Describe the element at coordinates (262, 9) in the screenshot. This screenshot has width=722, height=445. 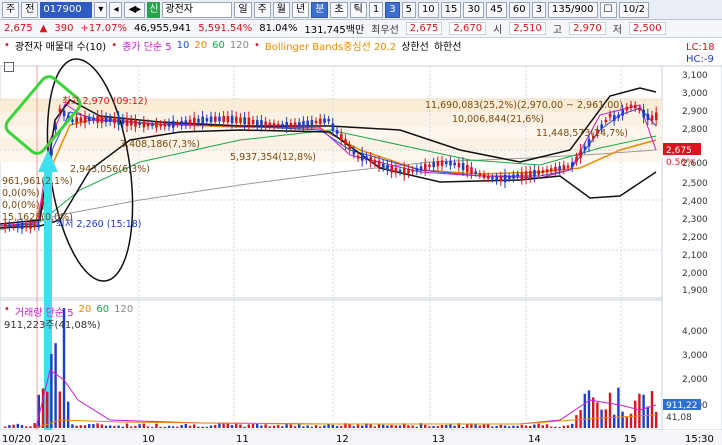
I see `period-week: 주` at that location.